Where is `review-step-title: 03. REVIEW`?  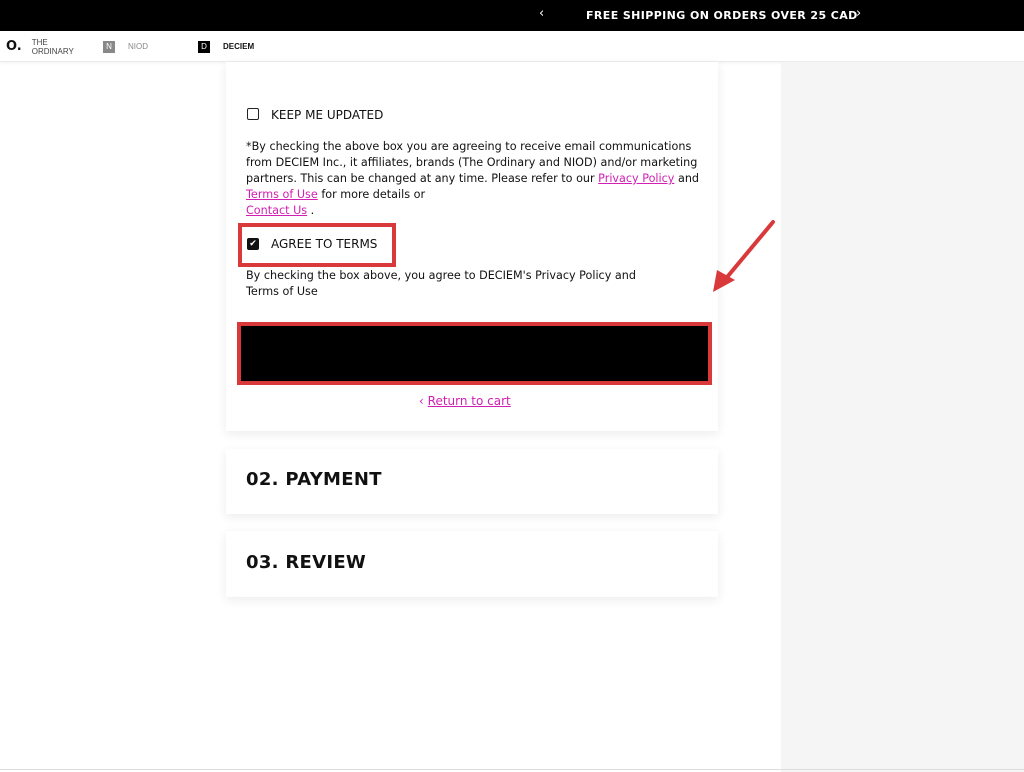 review-step-title: 03. REVIEW is located at coordinates (306, 562).